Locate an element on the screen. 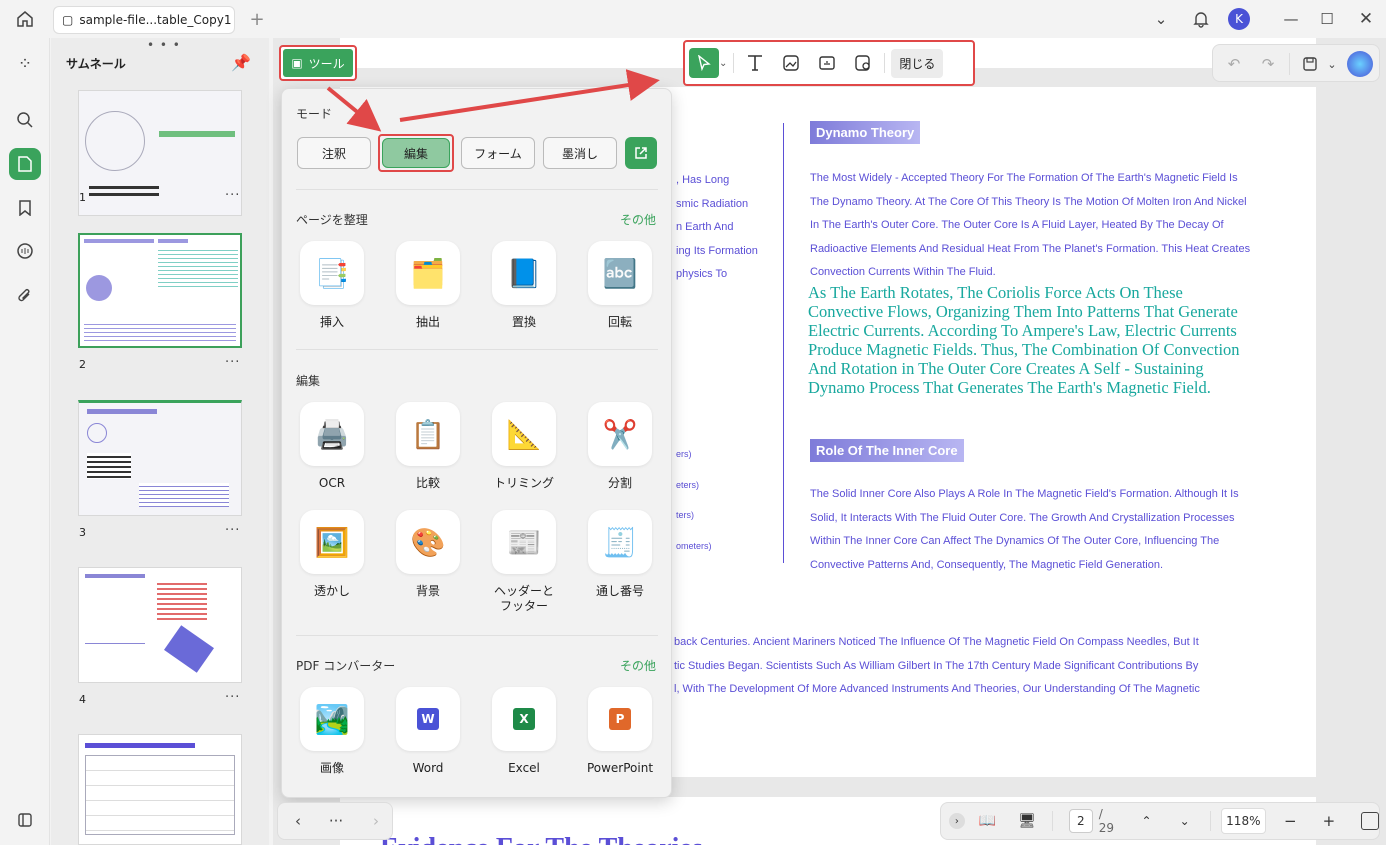  close-icon: ✕ is located at coordinates (1366, 19).